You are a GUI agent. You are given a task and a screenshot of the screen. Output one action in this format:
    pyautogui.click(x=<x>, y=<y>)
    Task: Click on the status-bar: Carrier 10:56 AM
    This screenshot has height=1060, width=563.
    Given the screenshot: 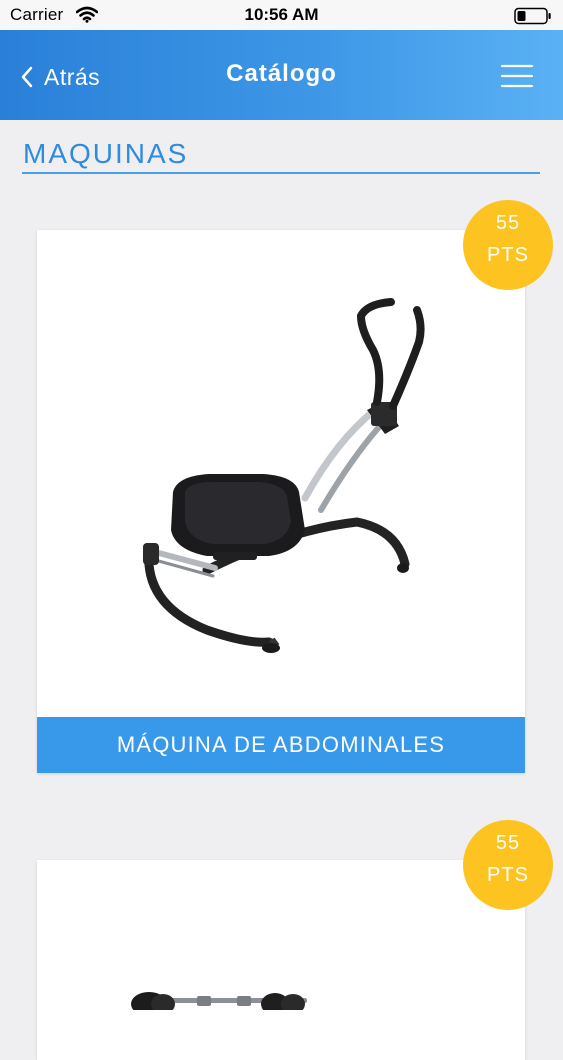 What is the action you would take?
    pyautogui.click(x=281, y=15)
    